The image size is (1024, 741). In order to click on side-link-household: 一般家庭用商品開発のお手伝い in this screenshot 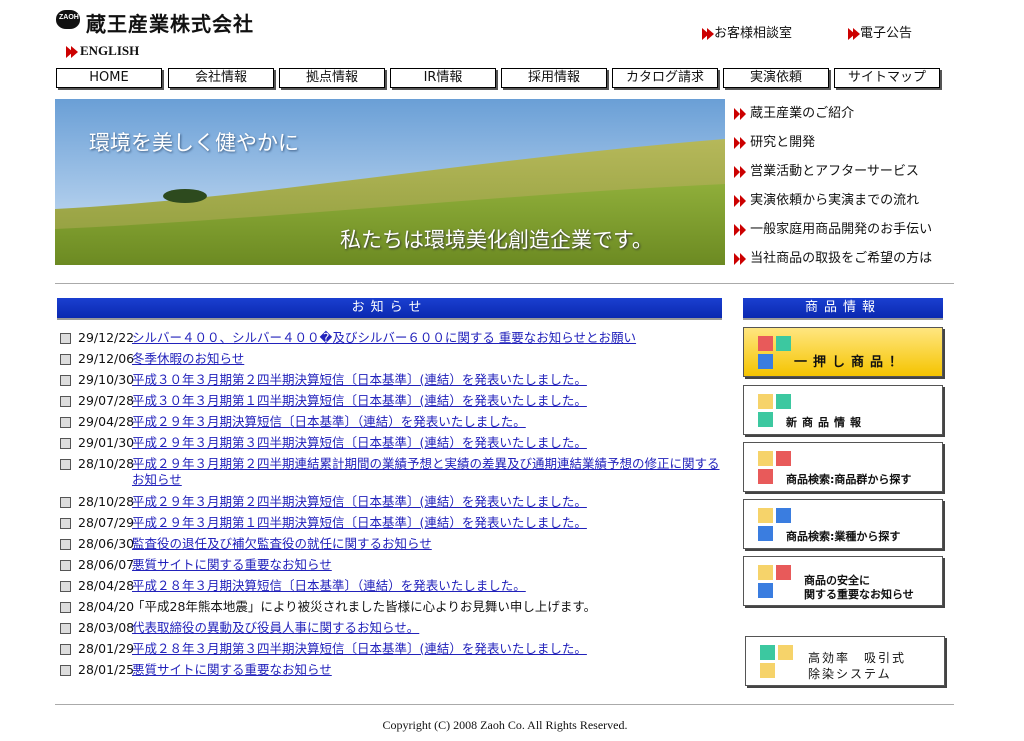, I will do `click(833, 227)`.